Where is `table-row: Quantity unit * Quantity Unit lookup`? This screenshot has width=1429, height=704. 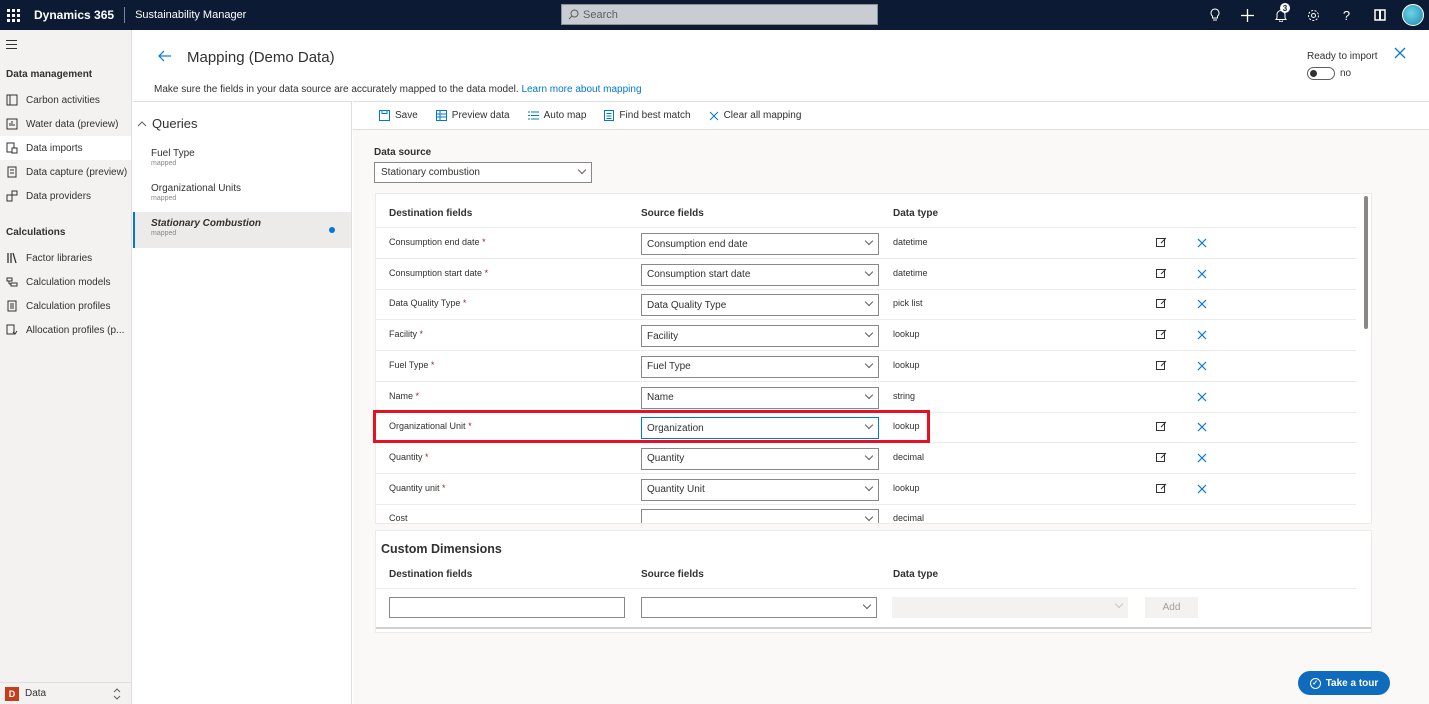
table-row: Quantity unit * Quantity Unit lookup is located at coordinates (866, 489).